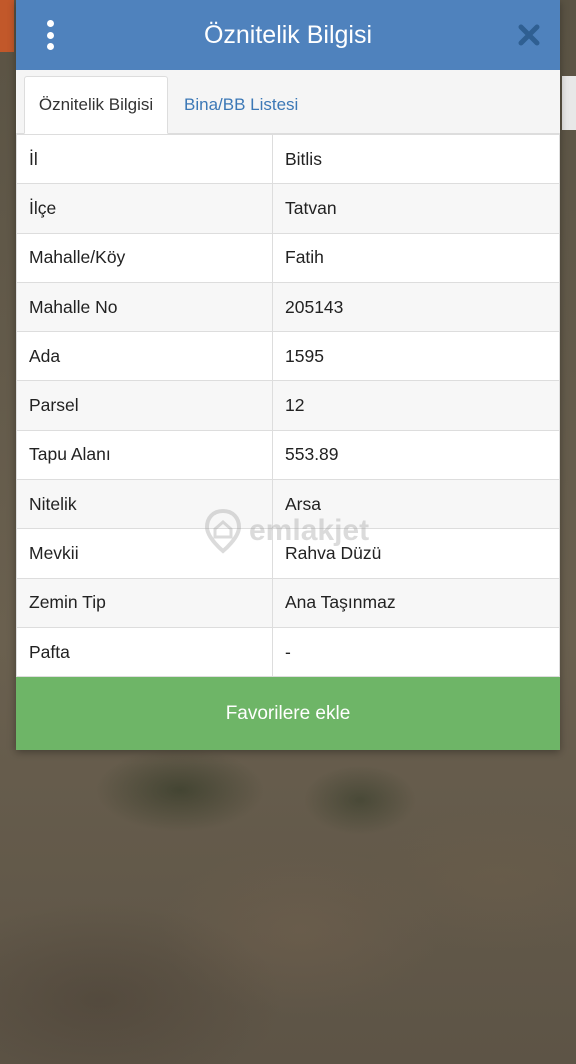  I want to click on attribute-value: -, so click(416, 652).